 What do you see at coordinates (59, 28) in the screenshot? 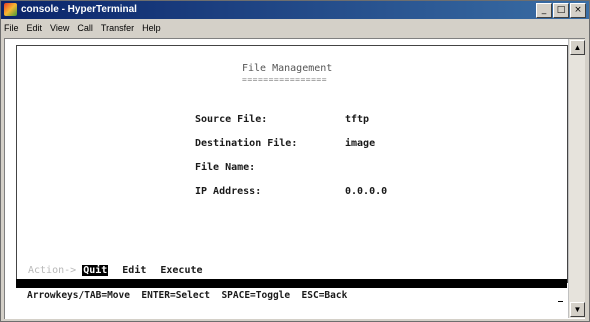
I see `menu-view: View` at bounding box center [59, 28].